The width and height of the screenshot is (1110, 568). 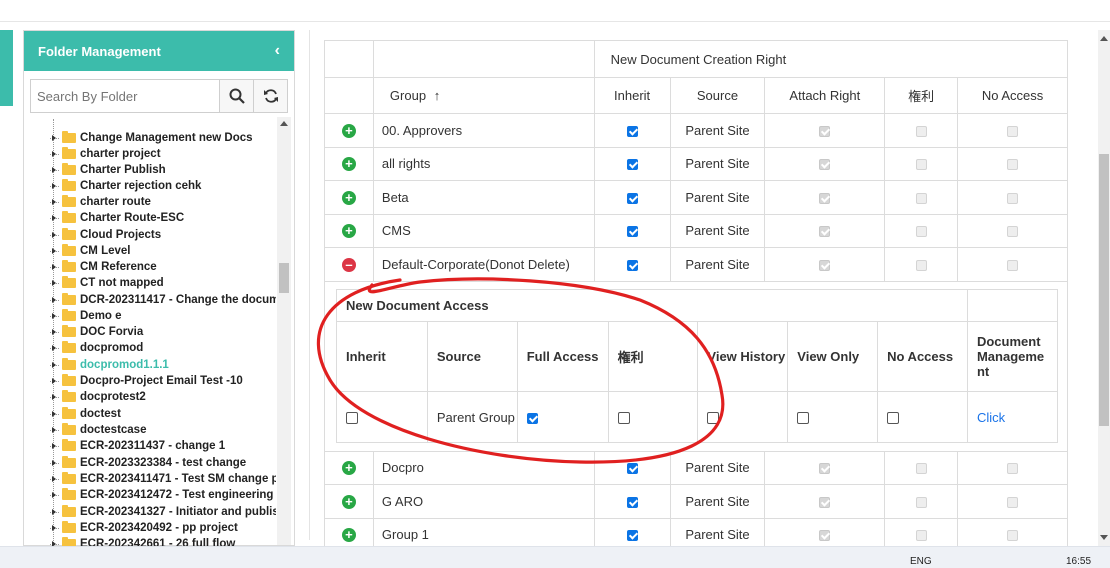 I want to click on folder-tree-item: Cloud Projects, so click(x=105, y=235).